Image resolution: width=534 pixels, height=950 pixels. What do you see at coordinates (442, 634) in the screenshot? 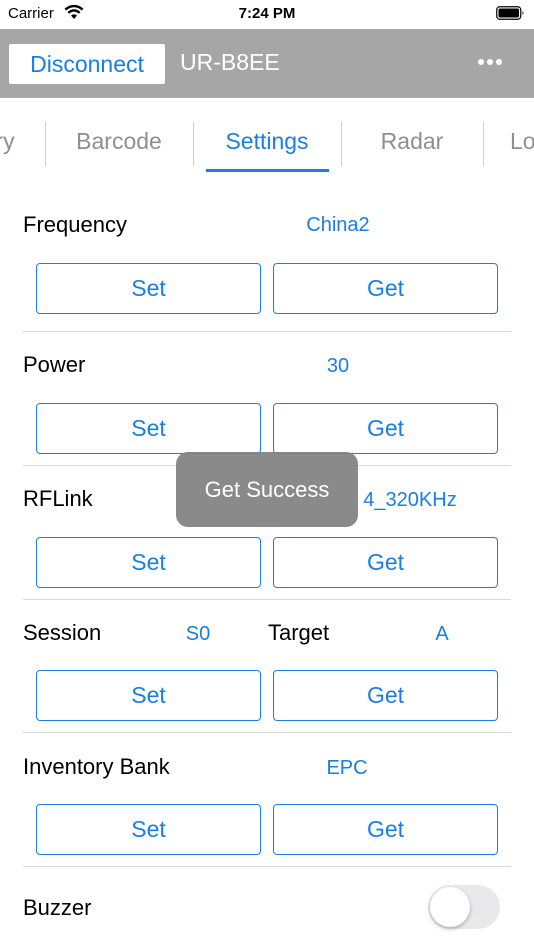
I see `target-value: A` at bounding box center [442, 634].